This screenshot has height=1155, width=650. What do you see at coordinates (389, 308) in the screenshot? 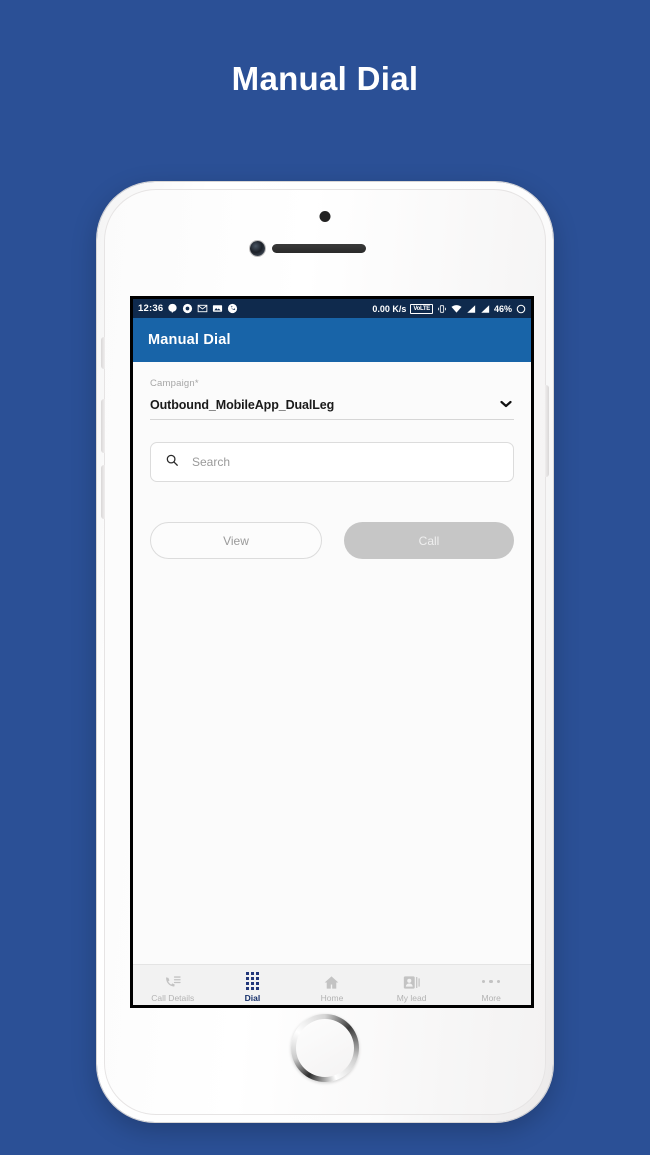
I see `network-speed-label: 0.00 K/s` at bounding box center [389, 308].